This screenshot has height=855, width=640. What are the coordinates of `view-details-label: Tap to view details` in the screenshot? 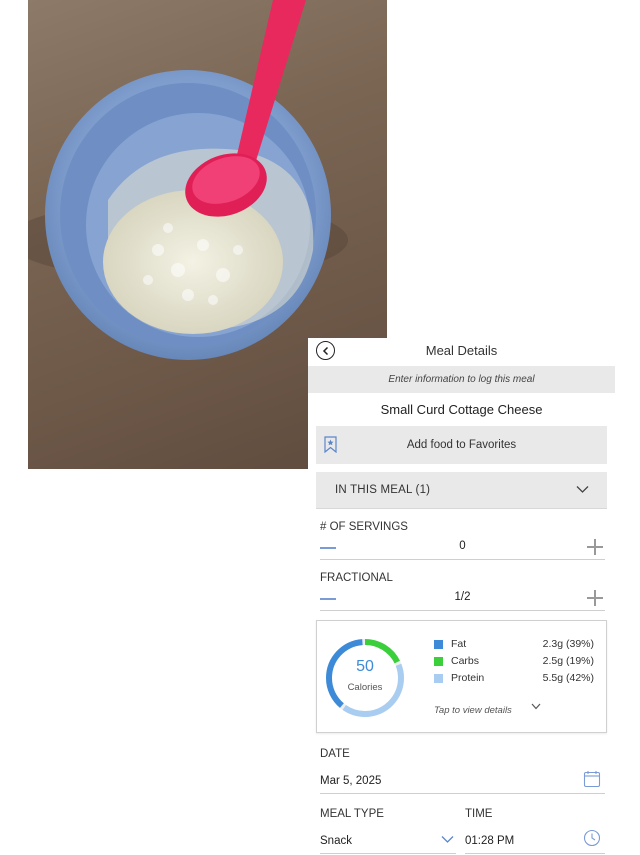 It's located at (473, 710).